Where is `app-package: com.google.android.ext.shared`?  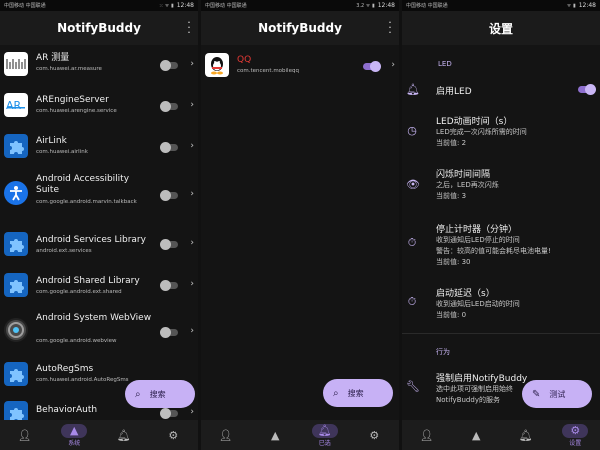
app-package: com.google.android.ext.shared is located at coordinates (79, 292).